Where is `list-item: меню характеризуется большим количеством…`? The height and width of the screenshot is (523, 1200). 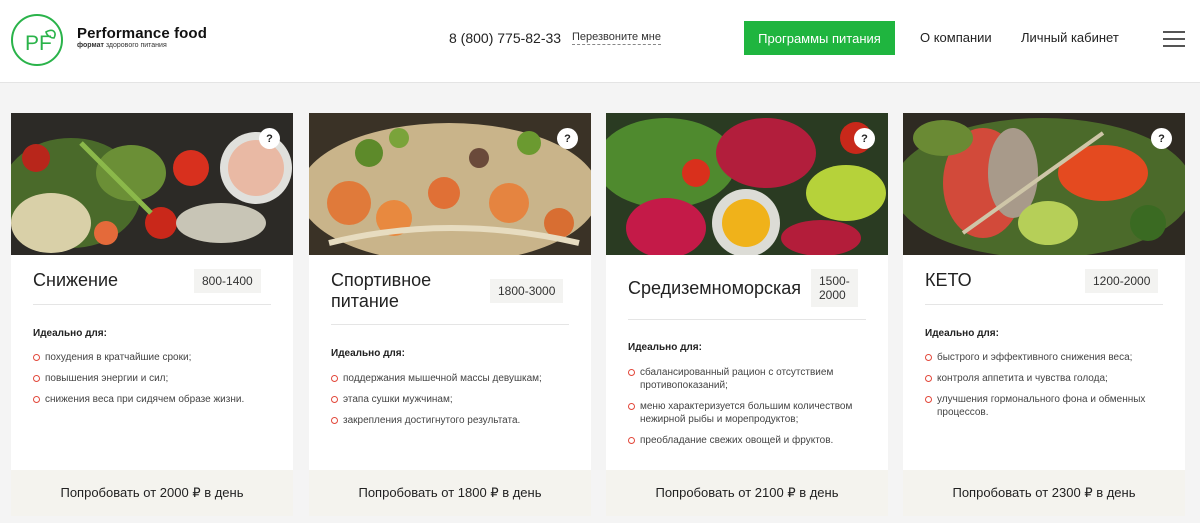 list-item: меню характеризуется большим количеством… is located at coordinates (748, 413).